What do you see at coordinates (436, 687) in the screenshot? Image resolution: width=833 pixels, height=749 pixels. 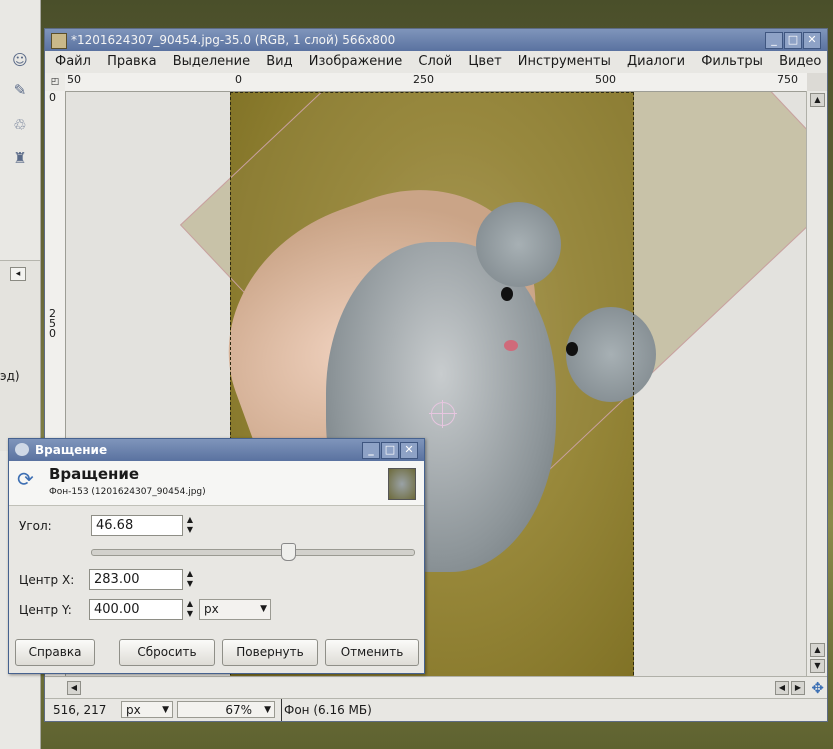 I see `horizontal-scrollbar: ◀ ◀ ▶ ✥` at bounding box center [436, 687].